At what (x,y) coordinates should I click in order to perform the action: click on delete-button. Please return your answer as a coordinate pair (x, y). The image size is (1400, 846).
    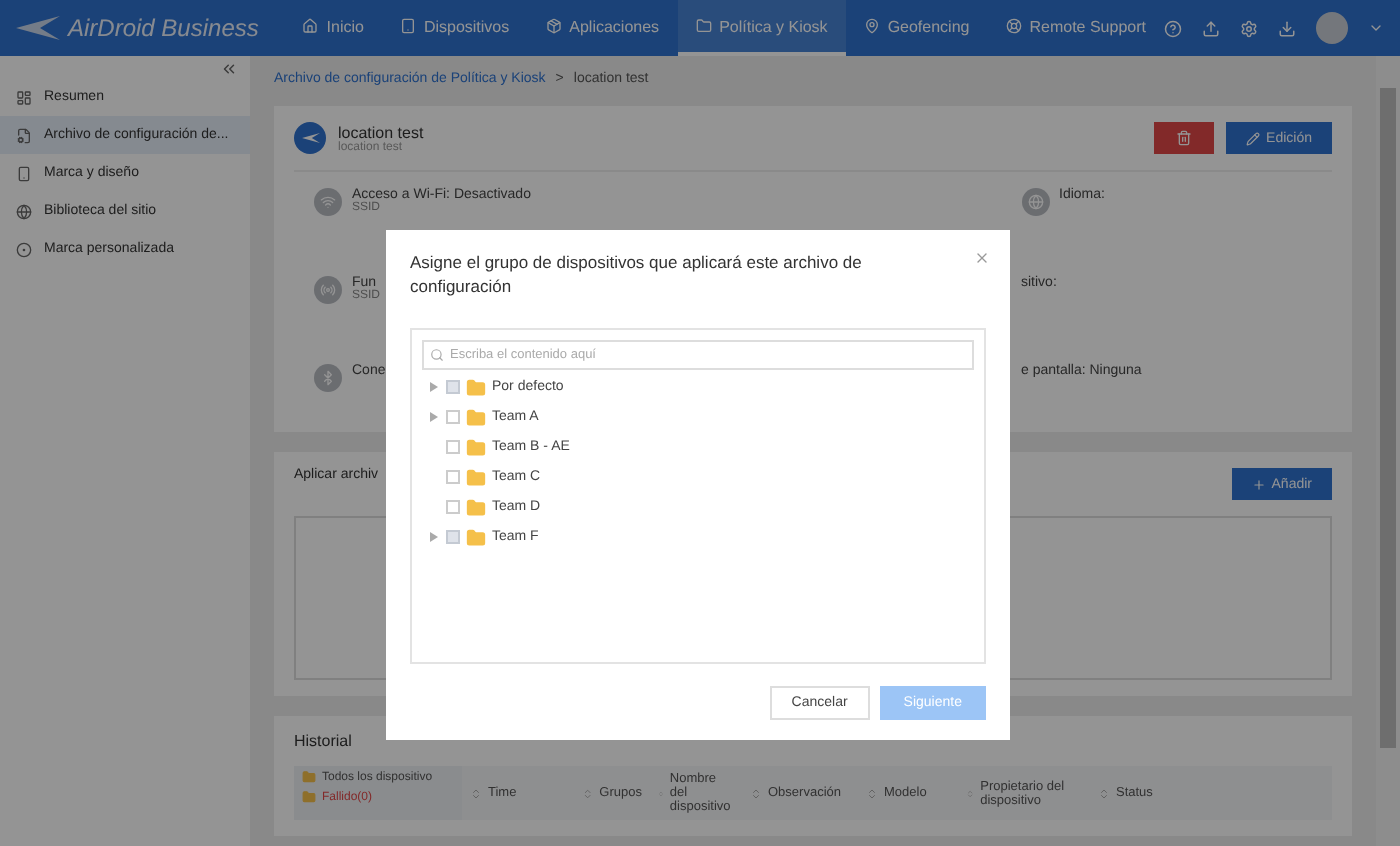
    Looking at the image, I should click on (1184, 138).